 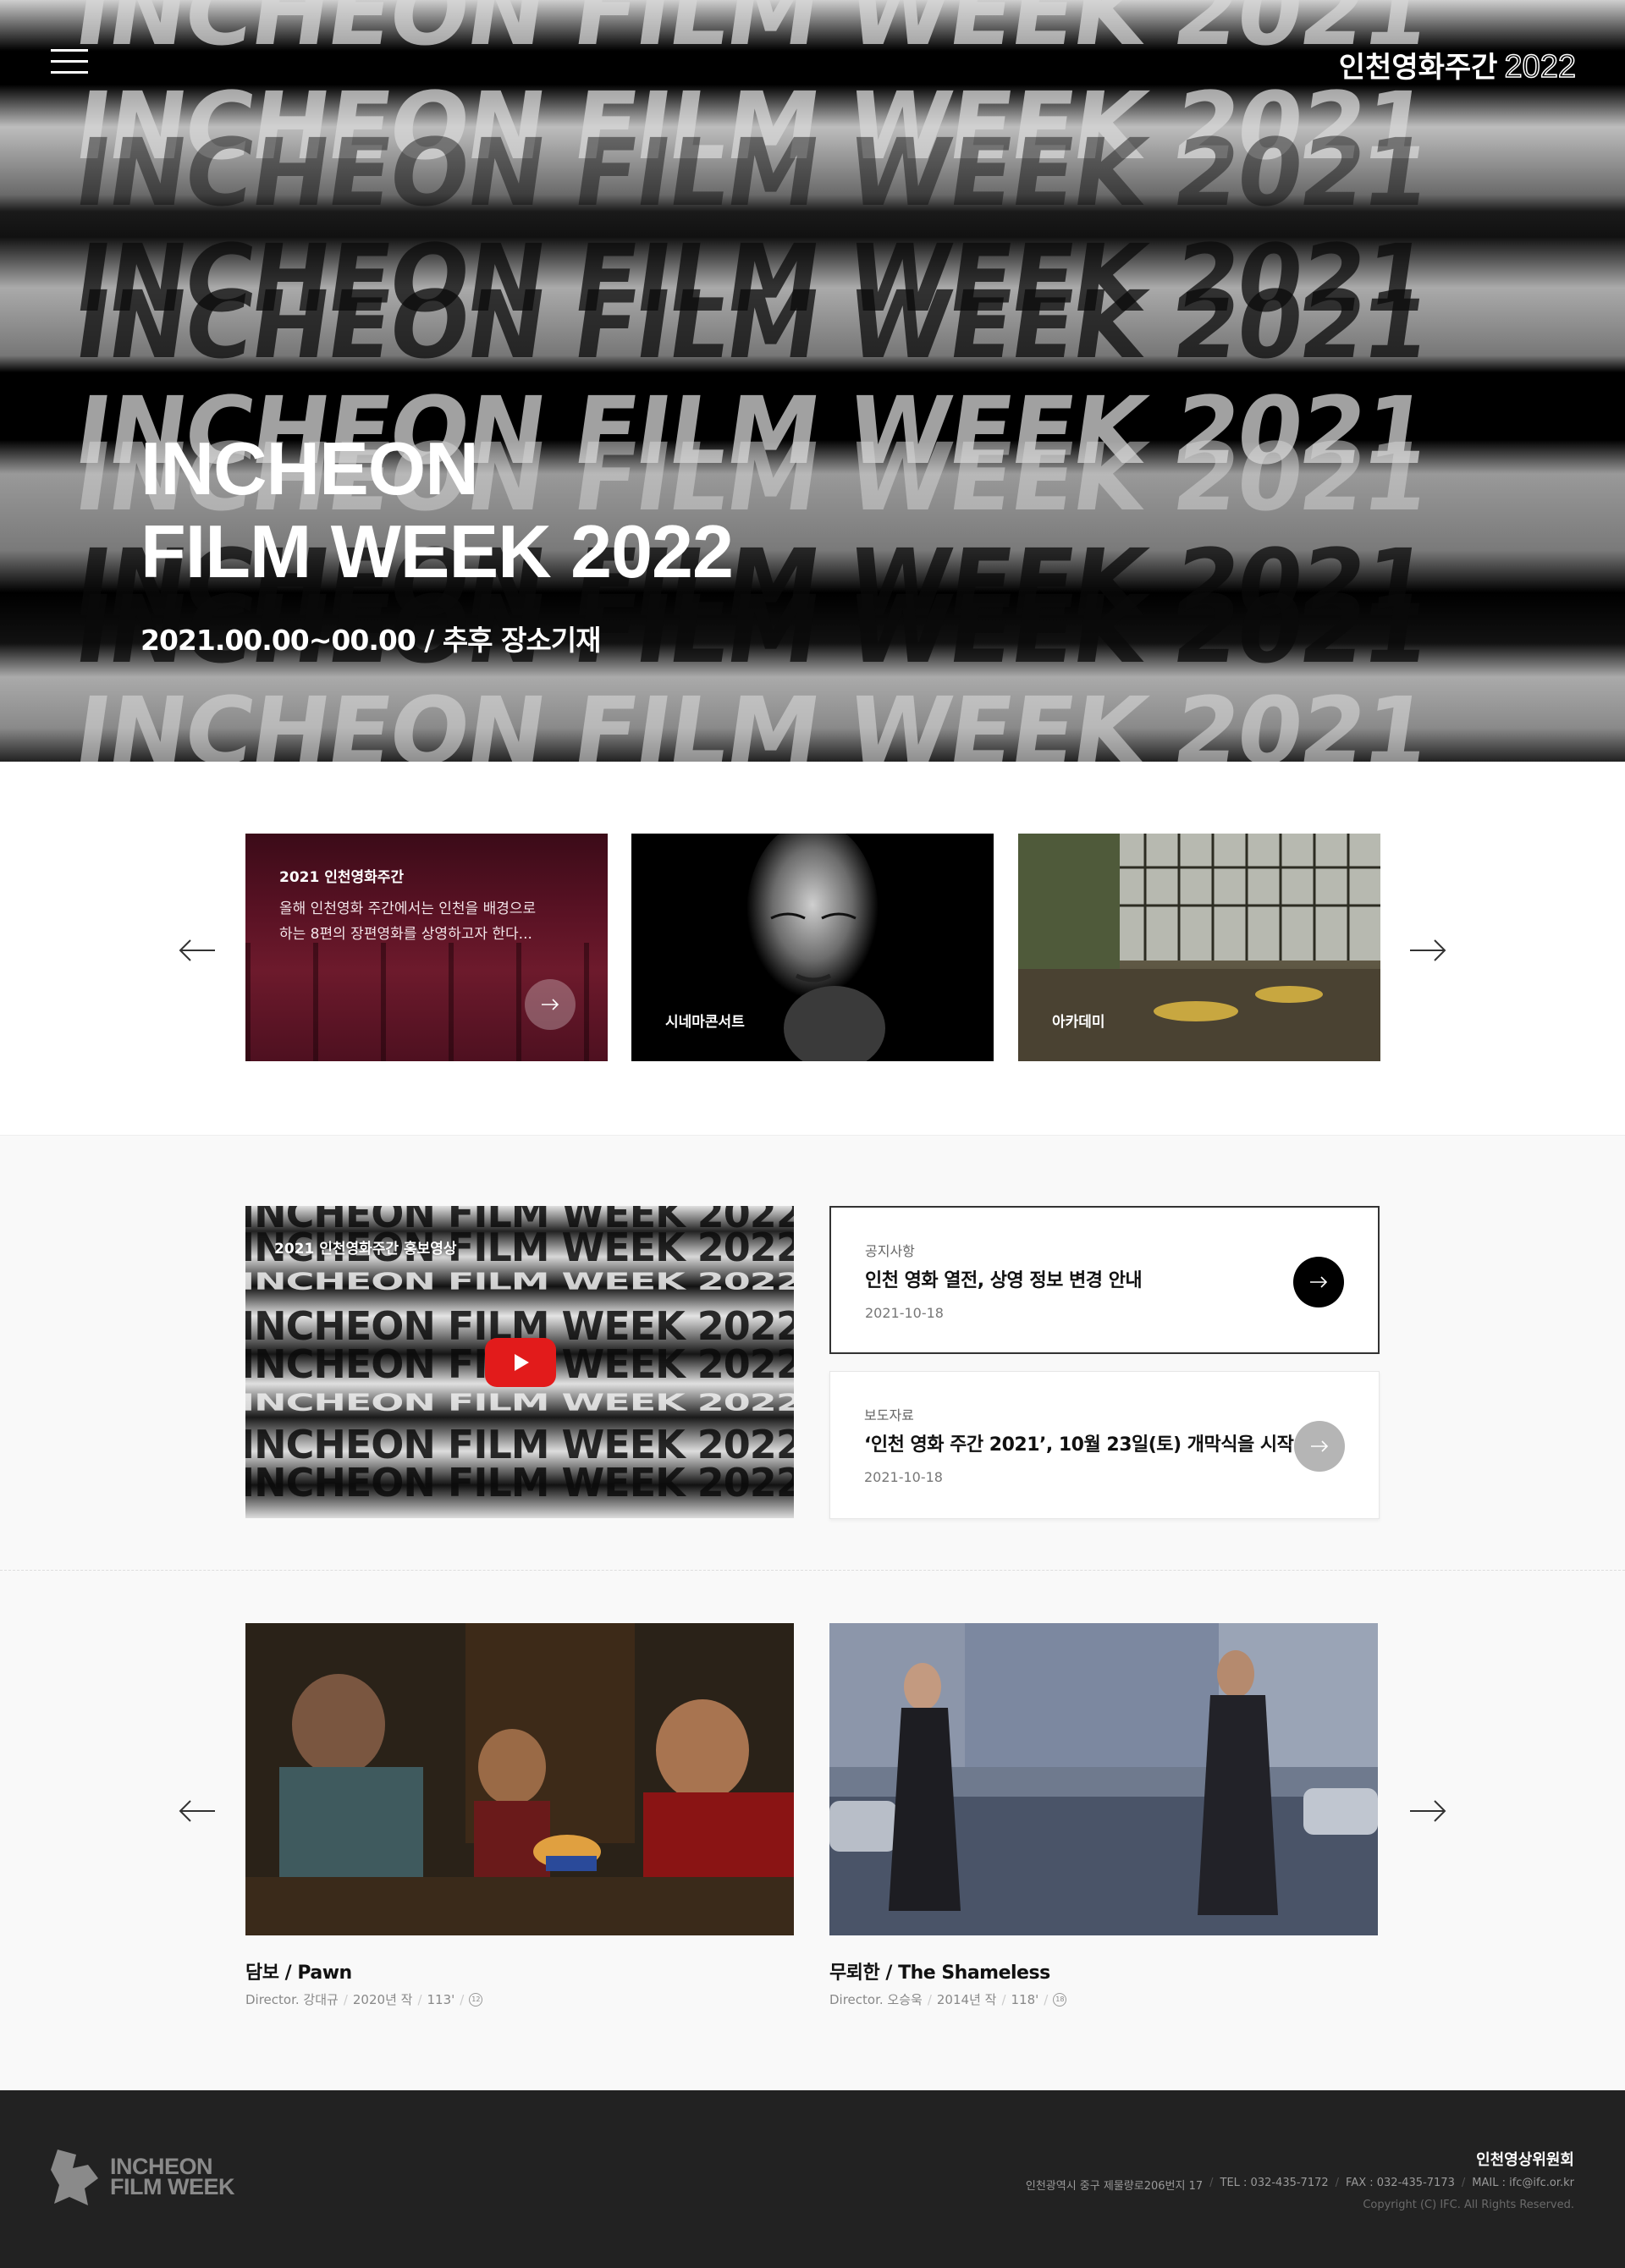 What do you see at coordinates (382, 1999) in the screenshot?
I see `film-year: 2020년 작` at bounding box center [382, 1999].